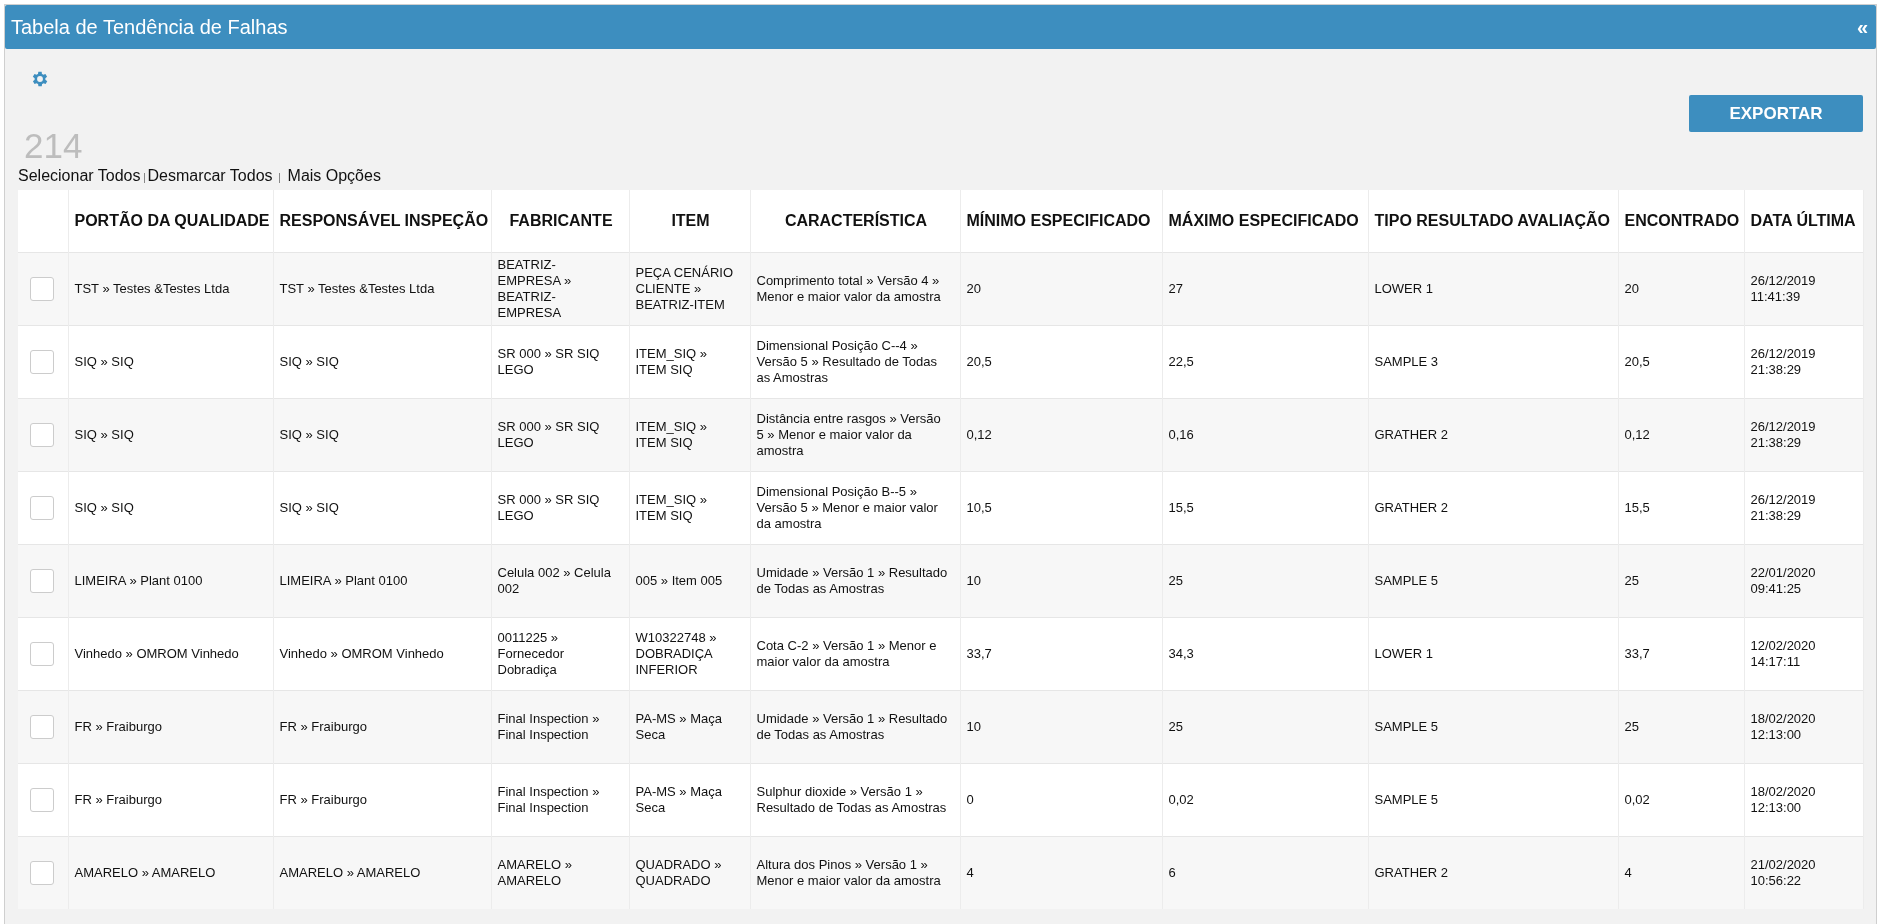 This screenshot has height=924, width=1881. Describe the element at coordinates (689, 872) in the screenshot. I see `table-cell: QUADRADO » QUADRADO` at that location.